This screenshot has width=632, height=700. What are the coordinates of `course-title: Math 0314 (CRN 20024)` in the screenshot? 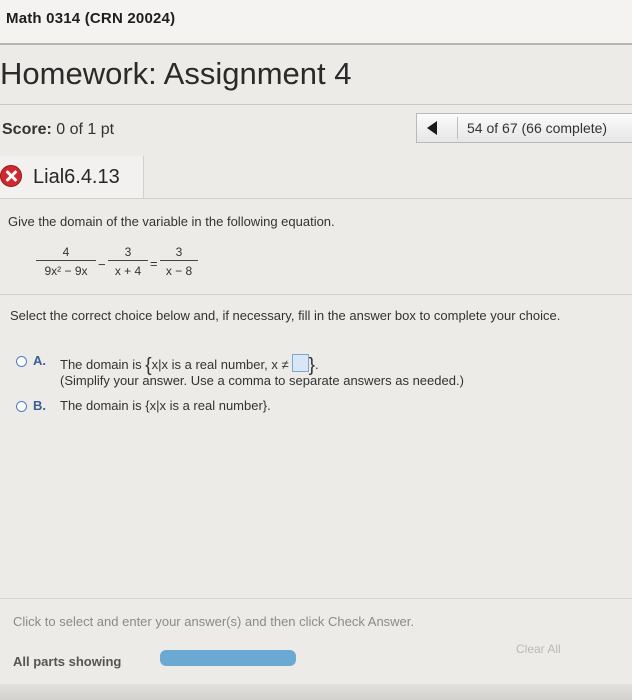 It's located at (91, 18).